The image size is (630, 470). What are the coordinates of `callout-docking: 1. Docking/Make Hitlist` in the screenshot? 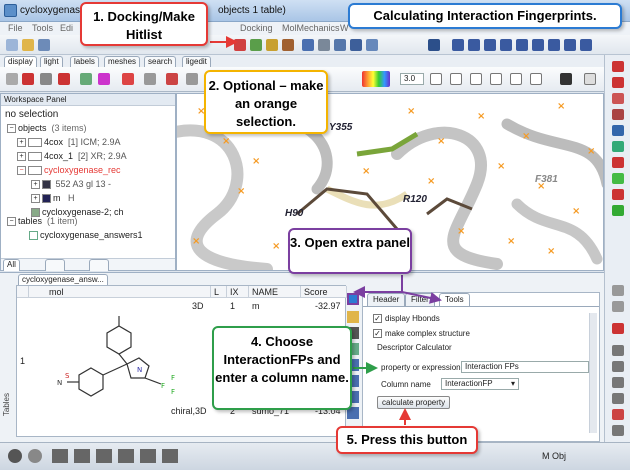 It's located at (144, 24).